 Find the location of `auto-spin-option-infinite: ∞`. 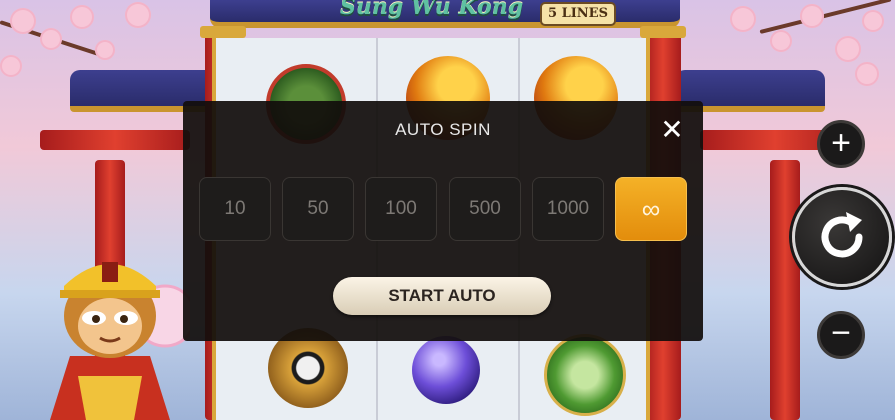

auto-spin-option-infinite: ∞ is located at coordinates (651, 209).